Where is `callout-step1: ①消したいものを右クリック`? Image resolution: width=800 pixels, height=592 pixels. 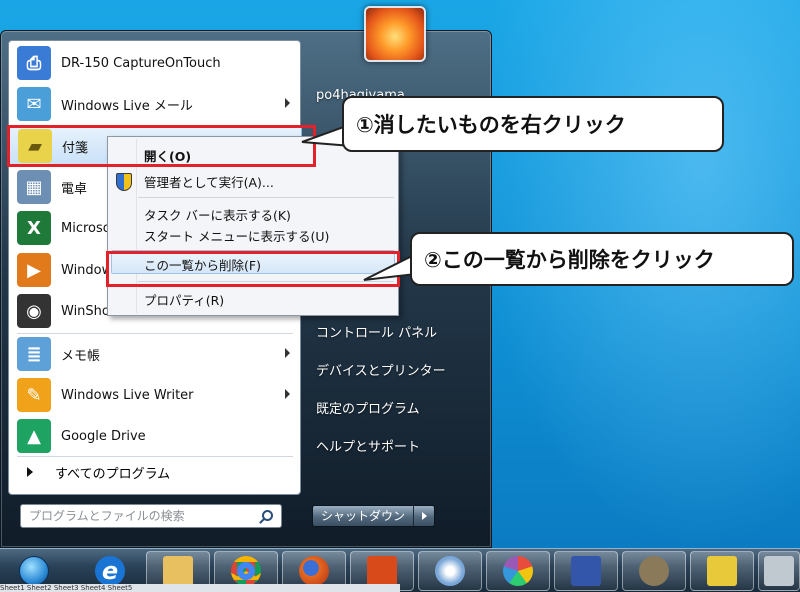
callout-step1: ①消したいものを右クリック is located at coordinates (533, 124).